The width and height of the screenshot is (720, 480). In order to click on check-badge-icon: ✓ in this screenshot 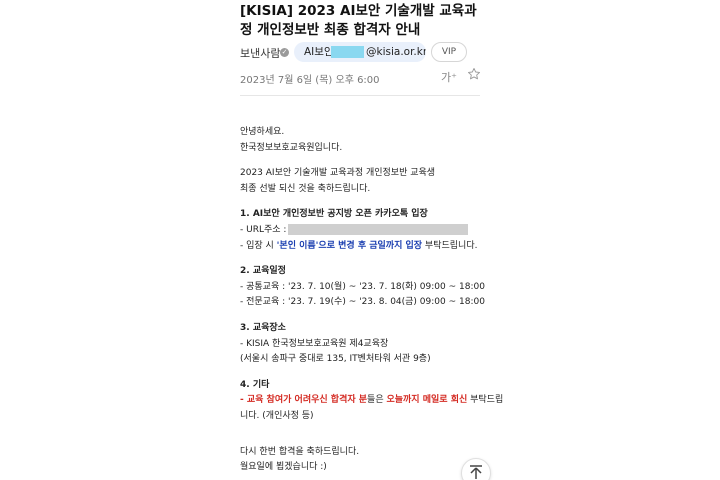, I will do `click(284, 52)`.